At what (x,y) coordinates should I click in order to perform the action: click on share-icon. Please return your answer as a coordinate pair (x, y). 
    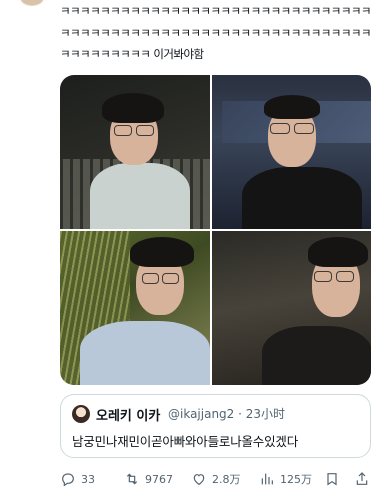
    Looking at the image, I should click on (362, 478).